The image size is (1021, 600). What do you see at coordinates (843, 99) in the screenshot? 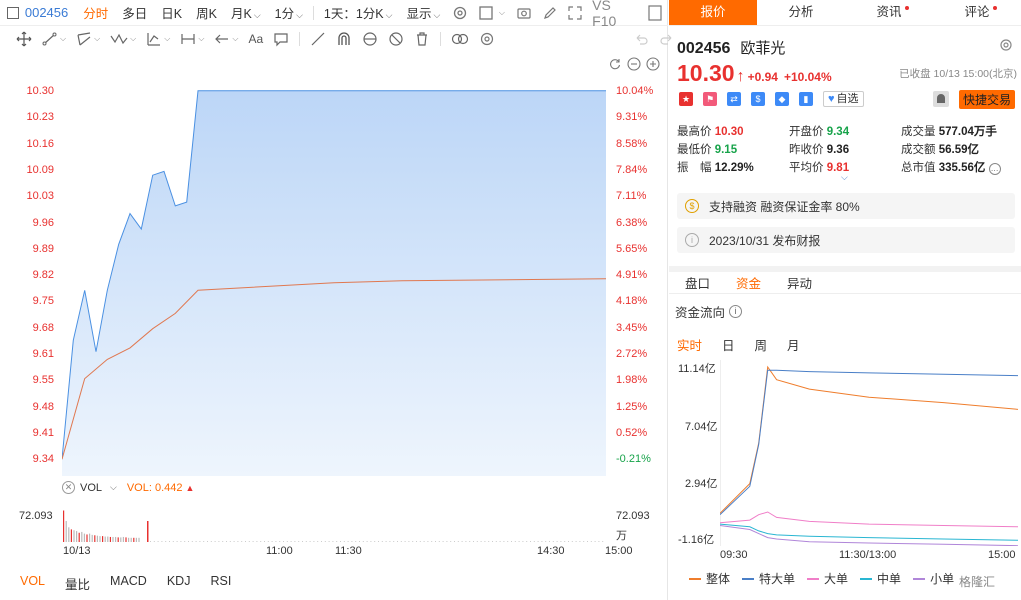
I see `add-watchlist-button: ♥ 自选` at bounding box center [843, 99].